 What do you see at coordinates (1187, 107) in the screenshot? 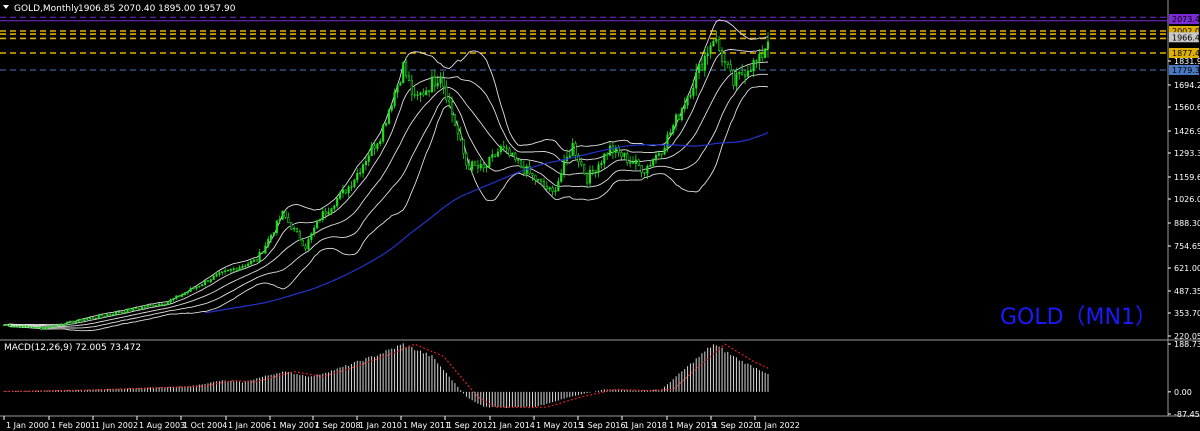
I see `y-tick-label: 1560.60` at bounding box center [1187, 107].